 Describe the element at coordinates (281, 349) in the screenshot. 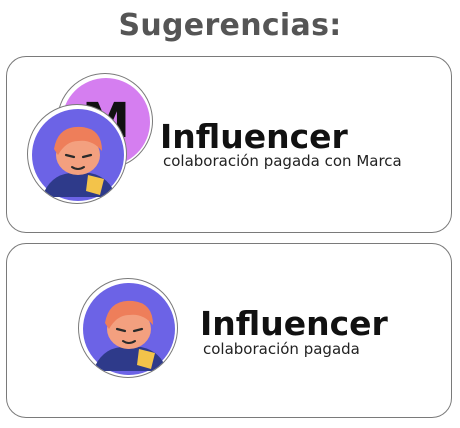

I see `collab-subtitle: colaboración pagada` at that location.